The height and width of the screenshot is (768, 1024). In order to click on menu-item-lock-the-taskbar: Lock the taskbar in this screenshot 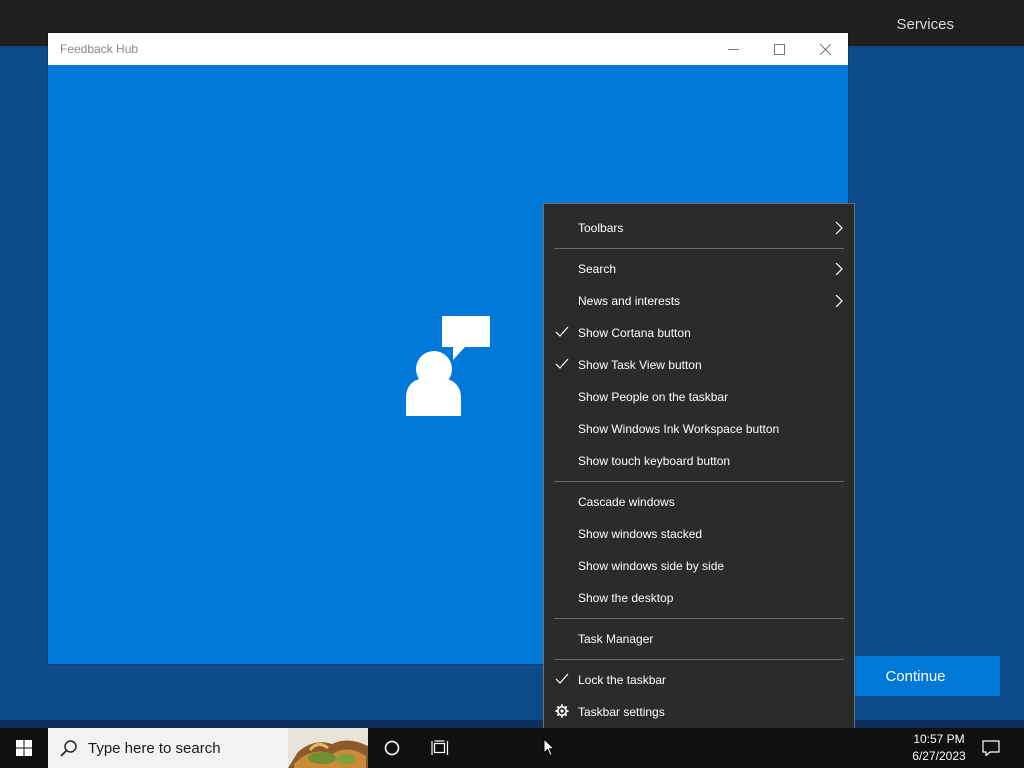, I will do `click(699, 680)`.